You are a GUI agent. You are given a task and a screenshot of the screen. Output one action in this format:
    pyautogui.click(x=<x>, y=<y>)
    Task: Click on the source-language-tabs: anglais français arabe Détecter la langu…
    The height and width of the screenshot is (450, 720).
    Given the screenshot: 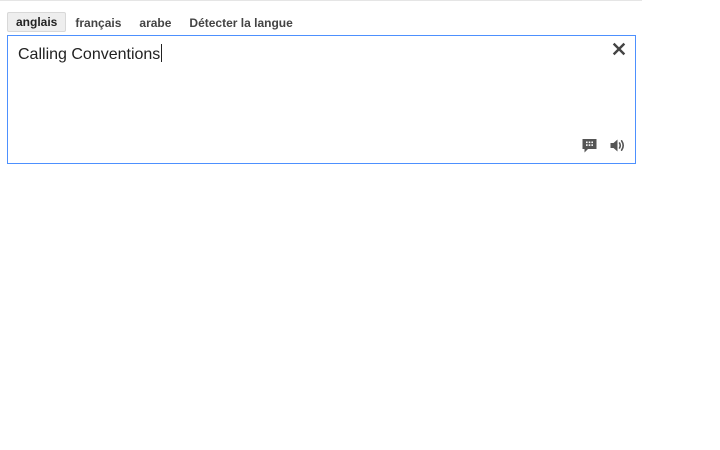 What is the action you would take?
    pyautogui.click(x=154, y=22)
    